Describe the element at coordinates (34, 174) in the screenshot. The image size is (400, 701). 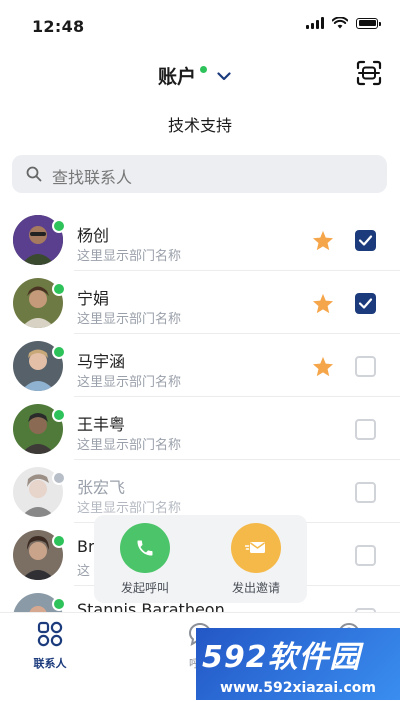
I see `search-icon` at that location.